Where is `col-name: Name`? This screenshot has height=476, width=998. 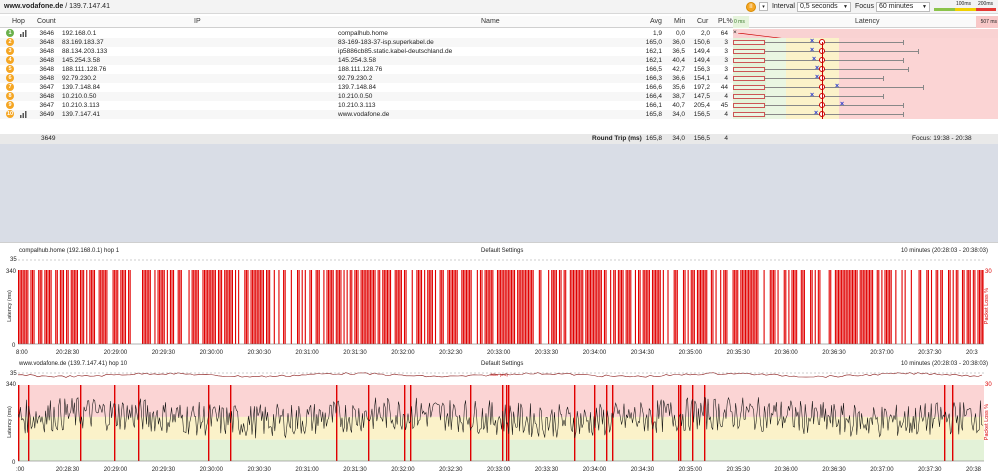 col-name: Name is located at coordinates (490, 21).